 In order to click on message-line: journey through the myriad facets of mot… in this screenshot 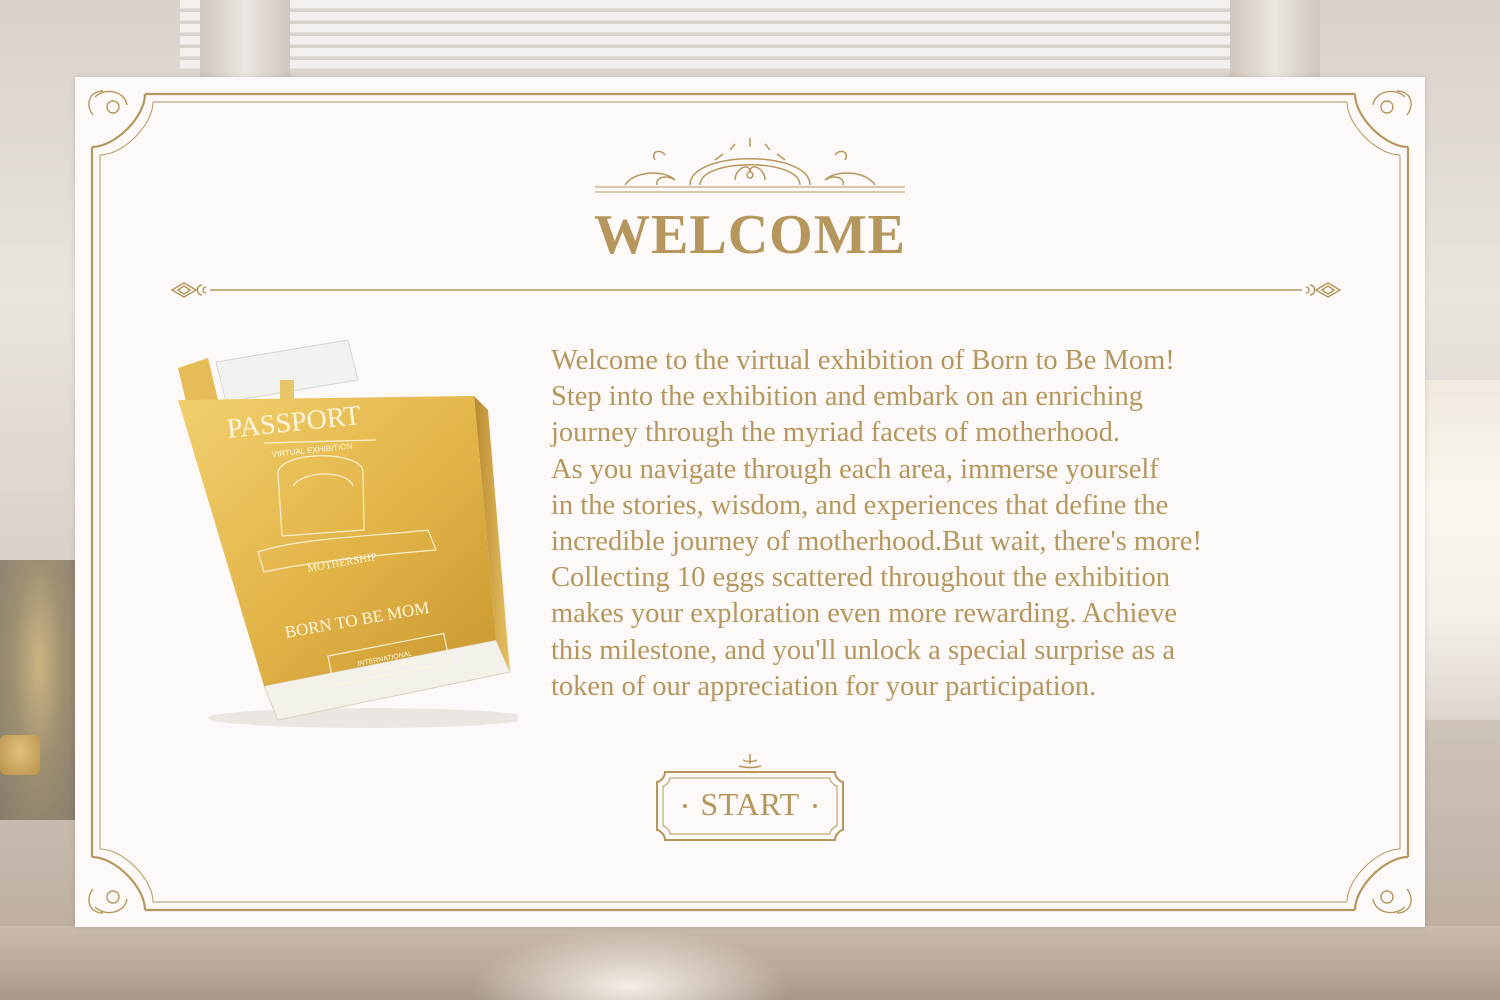, I will do `click(836, 433)`.